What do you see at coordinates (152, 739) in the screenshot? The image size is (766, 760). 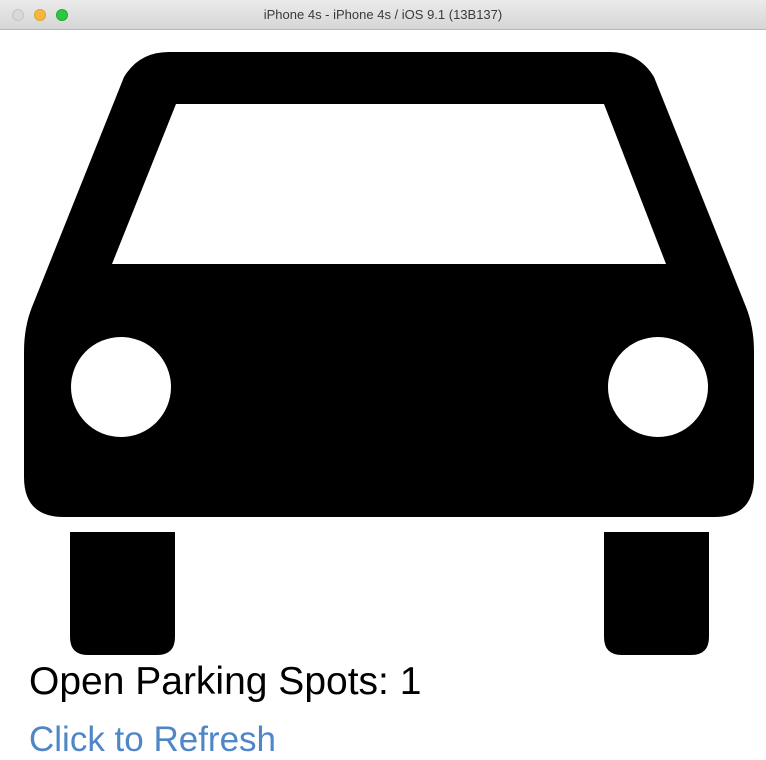 I see `refresh-button: Click to Refresh` at bounding box center [152, 739].